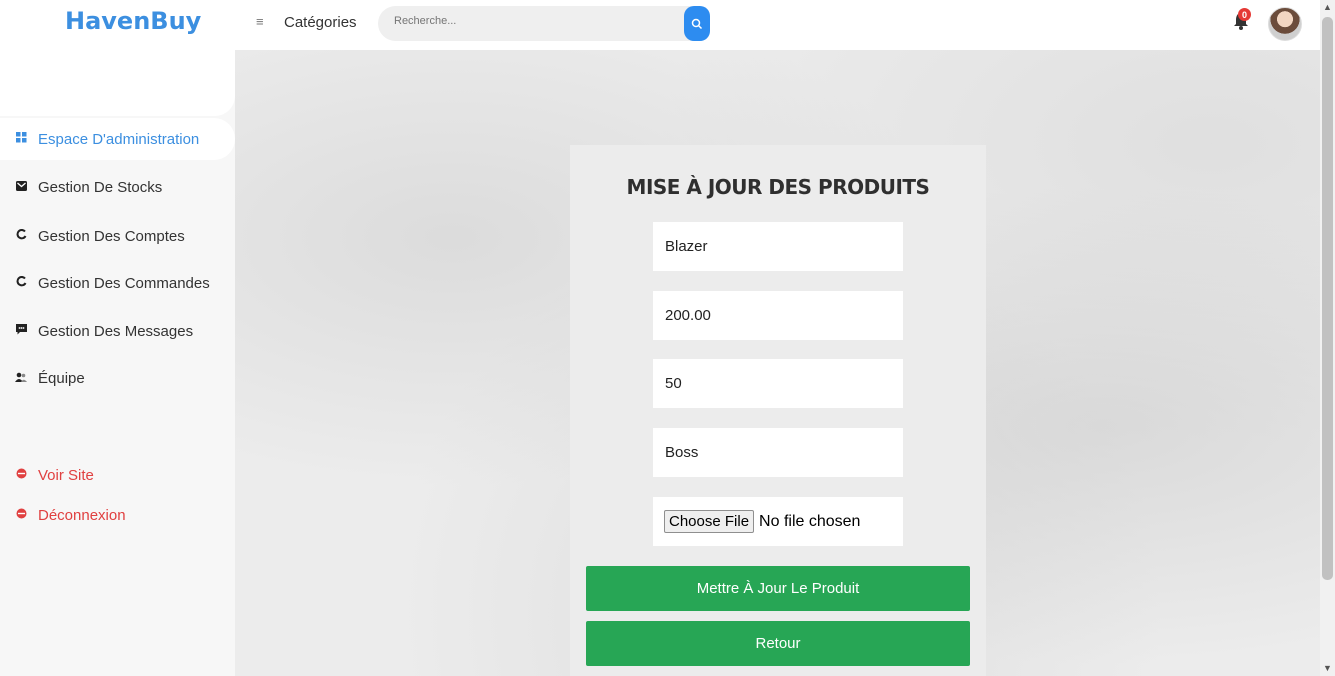 The height and width of the screenshot is (676, 1335). I want to click on sidebar-item-accounts: Gestion Des Comptes, so click(92, 236).